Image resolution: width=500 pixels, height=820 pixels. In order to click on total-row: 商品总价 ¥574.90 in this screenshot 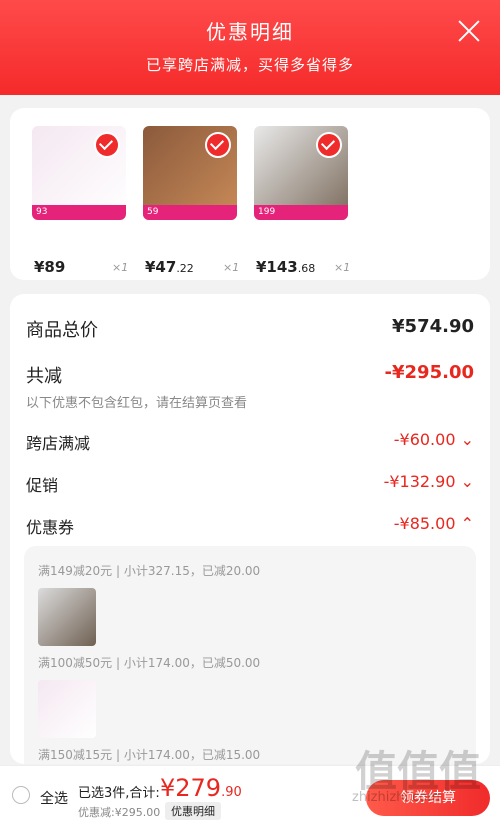, I will do `click(250, 329)`.